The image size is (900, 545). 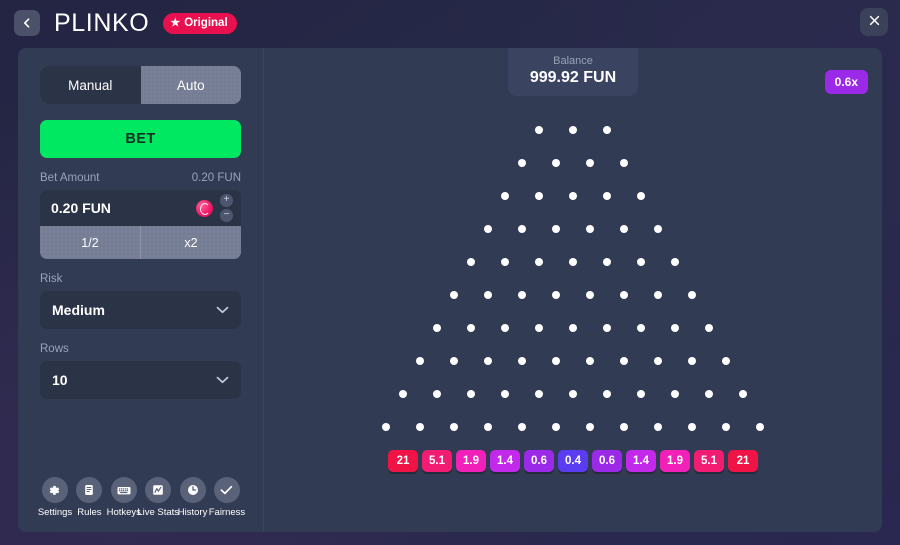 I want to click on keyboard-icon, so click(x=123, y=490).